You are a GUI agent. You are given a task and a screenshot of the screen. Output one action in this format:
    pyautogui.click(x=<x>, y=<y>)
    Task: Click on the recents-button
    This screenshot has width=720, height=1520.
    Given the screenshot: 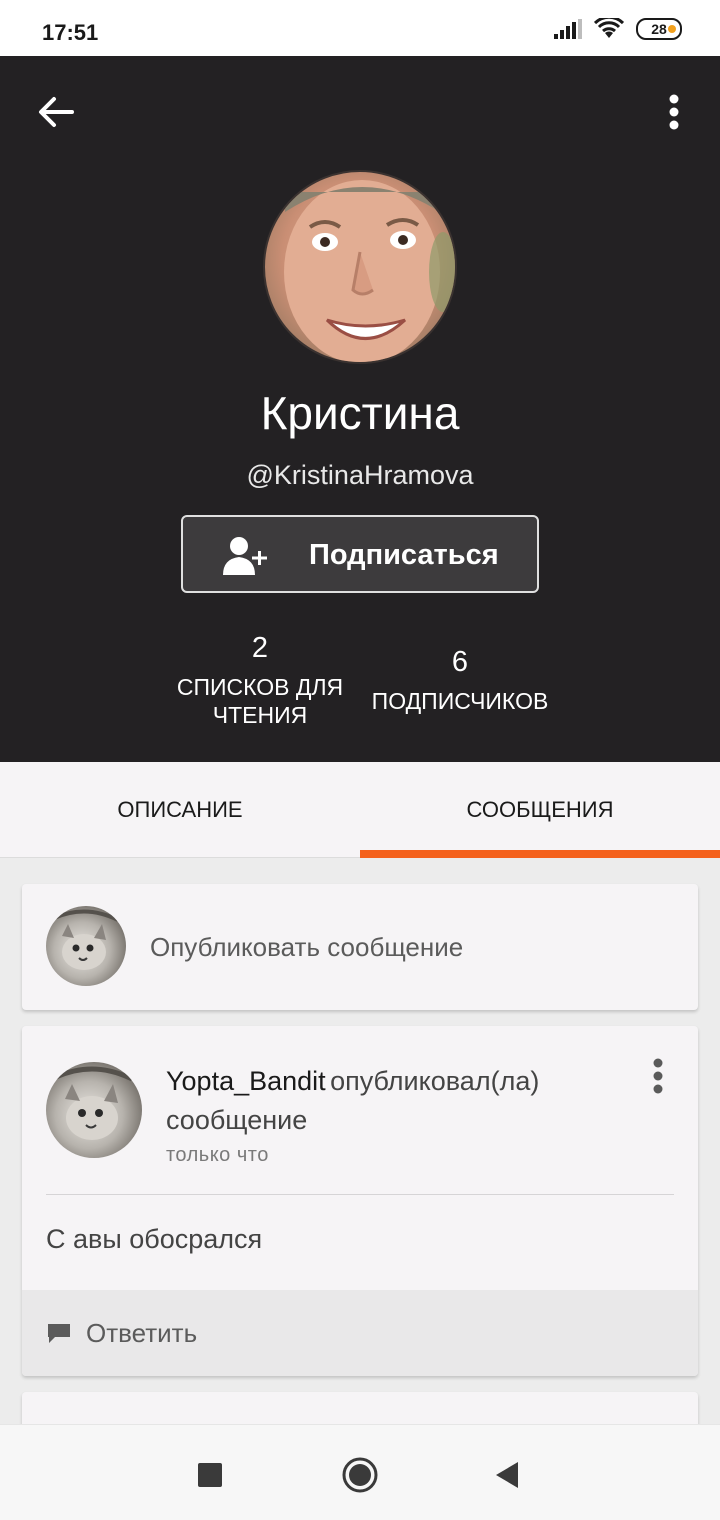 What is the action you would take?
    pyautogui.click(x=210, y=1475)
    